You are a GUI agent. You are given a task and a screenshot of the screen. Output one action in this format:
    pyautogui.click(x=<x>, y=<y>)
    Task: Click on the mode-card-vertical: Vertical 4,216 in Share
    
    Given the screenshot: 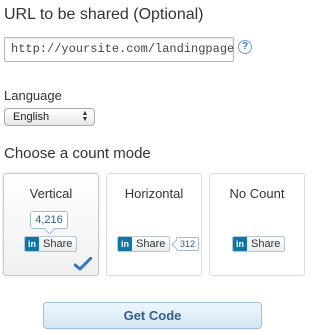 What is the action you would take?
    pyautogui.click(x=51, y=224)
    